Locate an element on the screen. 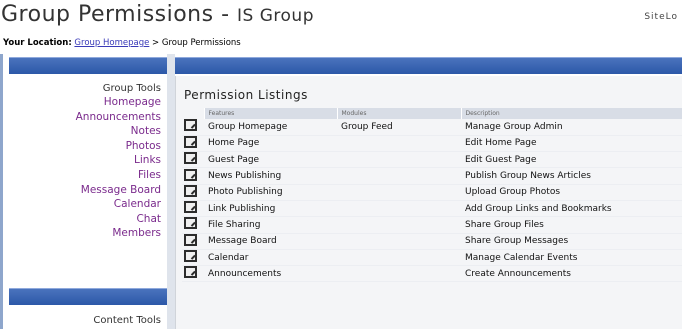 The image size is (682, 329). sidebar-top-bar is located at coordinates (88, 65).